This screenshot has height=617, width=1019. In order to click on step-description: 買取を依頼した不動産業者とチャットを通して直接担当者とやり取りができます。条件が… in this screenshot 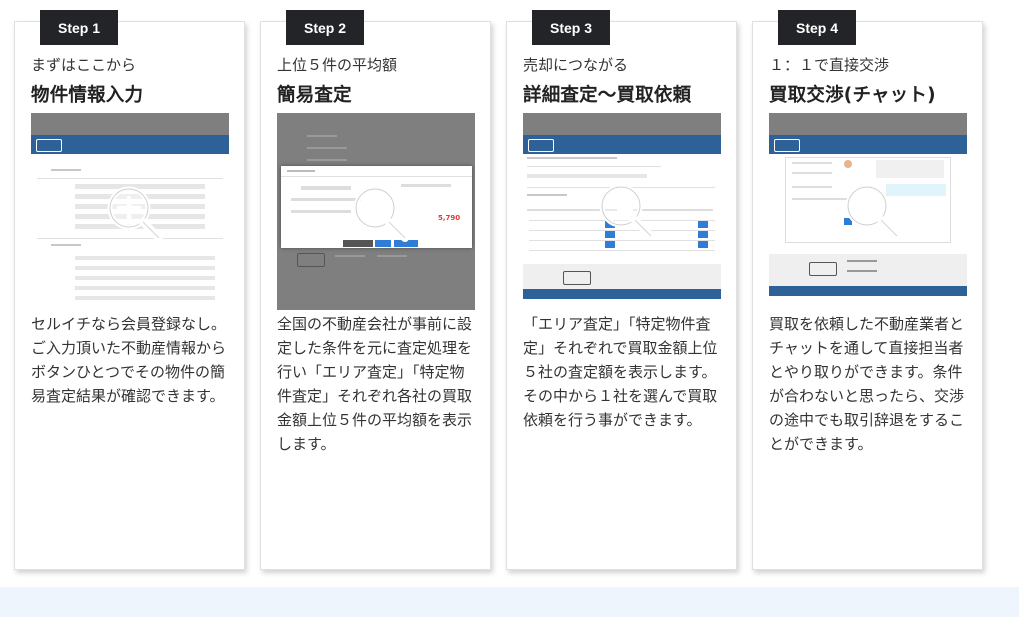, I will do `click(867, 384)`.